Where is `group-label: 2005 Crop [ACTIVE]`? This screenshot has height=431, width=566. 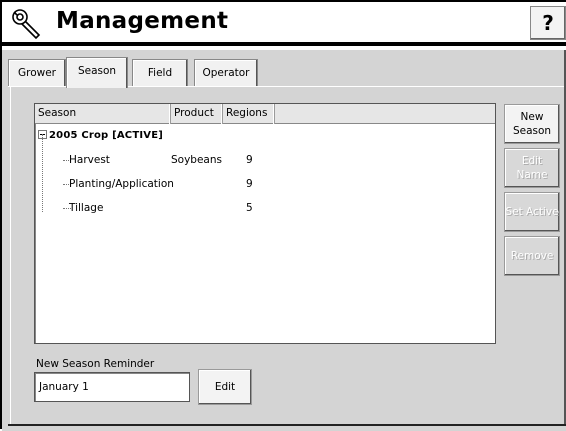 group-label: 2005 Crop [ACTIVE] is located at coordinates (106, 135).